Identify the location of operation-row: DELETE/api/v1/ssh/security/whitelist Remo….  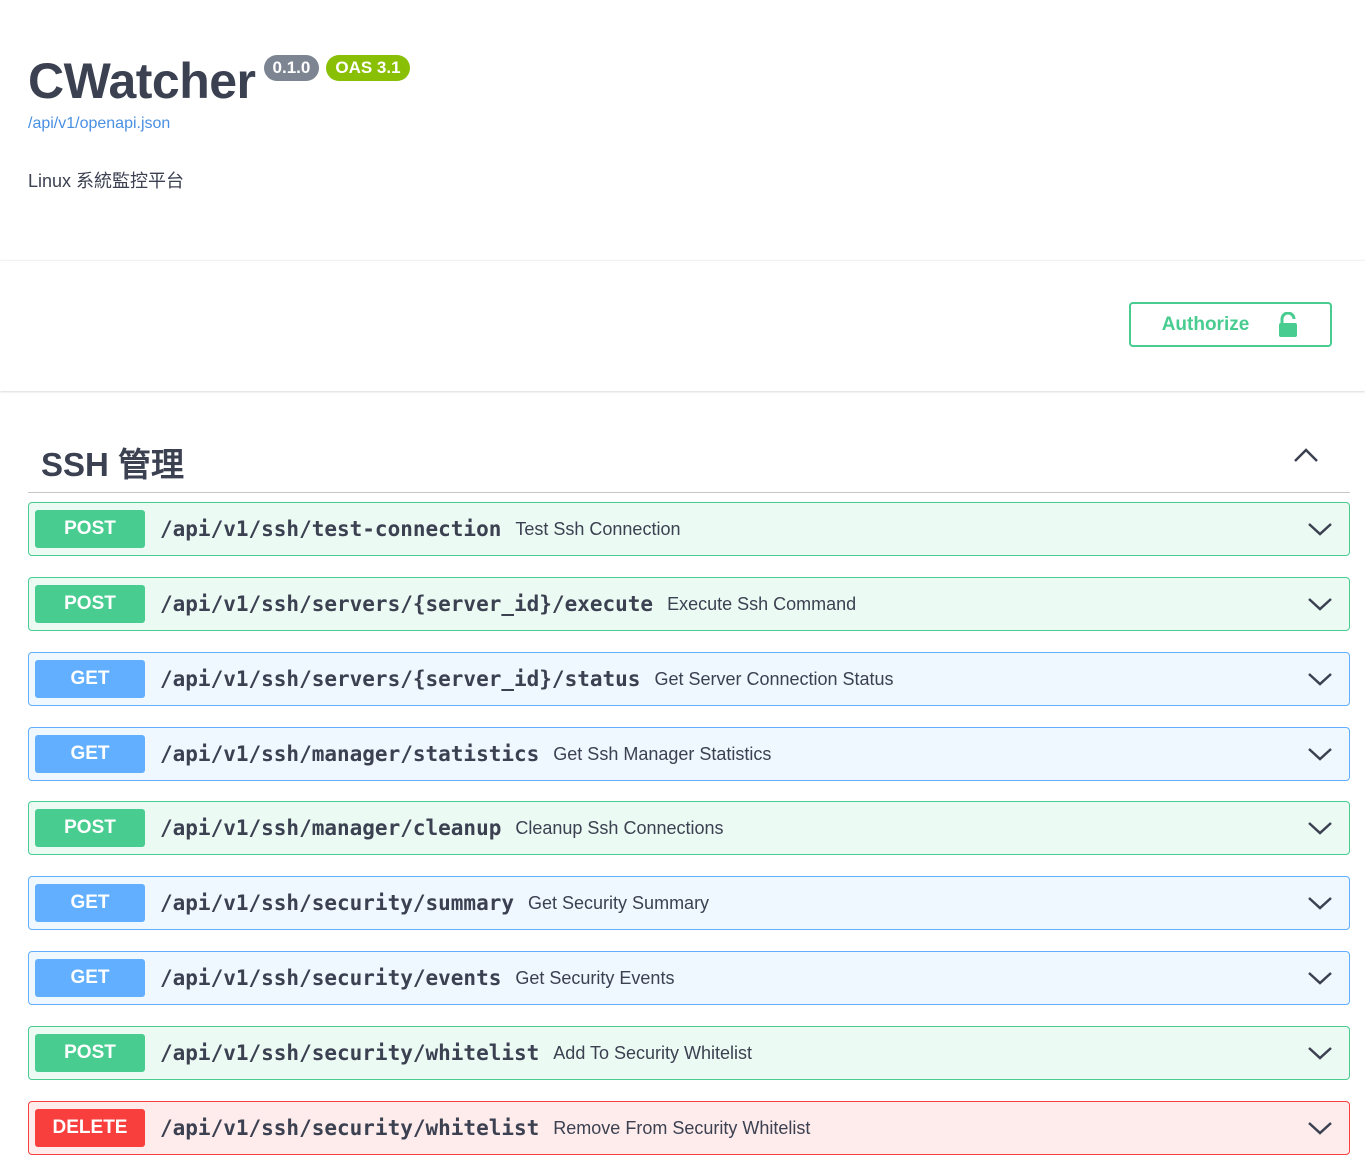
(689, 1128).